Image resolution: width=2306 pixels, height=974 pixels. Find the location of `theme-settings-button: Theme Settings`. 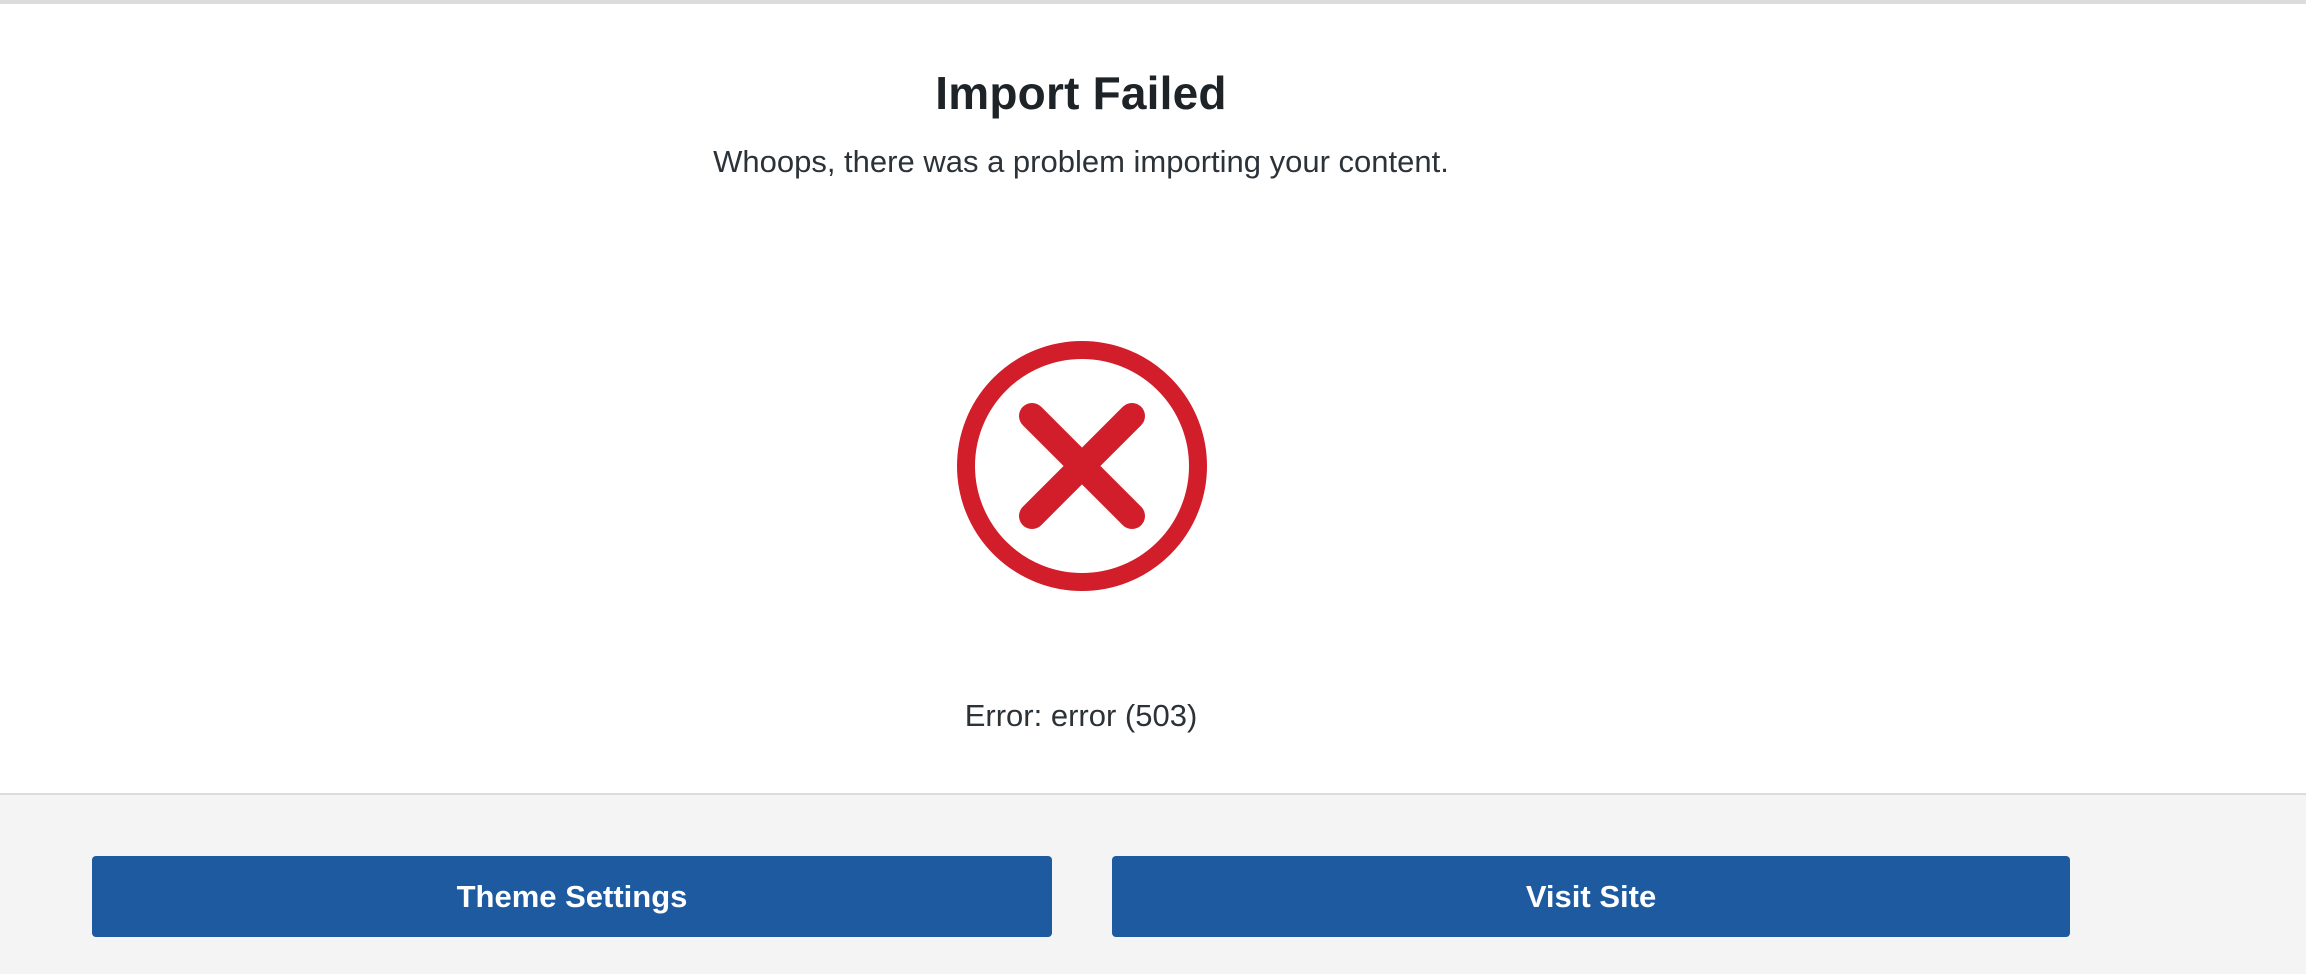

theme-settings-button: Theme Settings is located at coordinates (572, 896).